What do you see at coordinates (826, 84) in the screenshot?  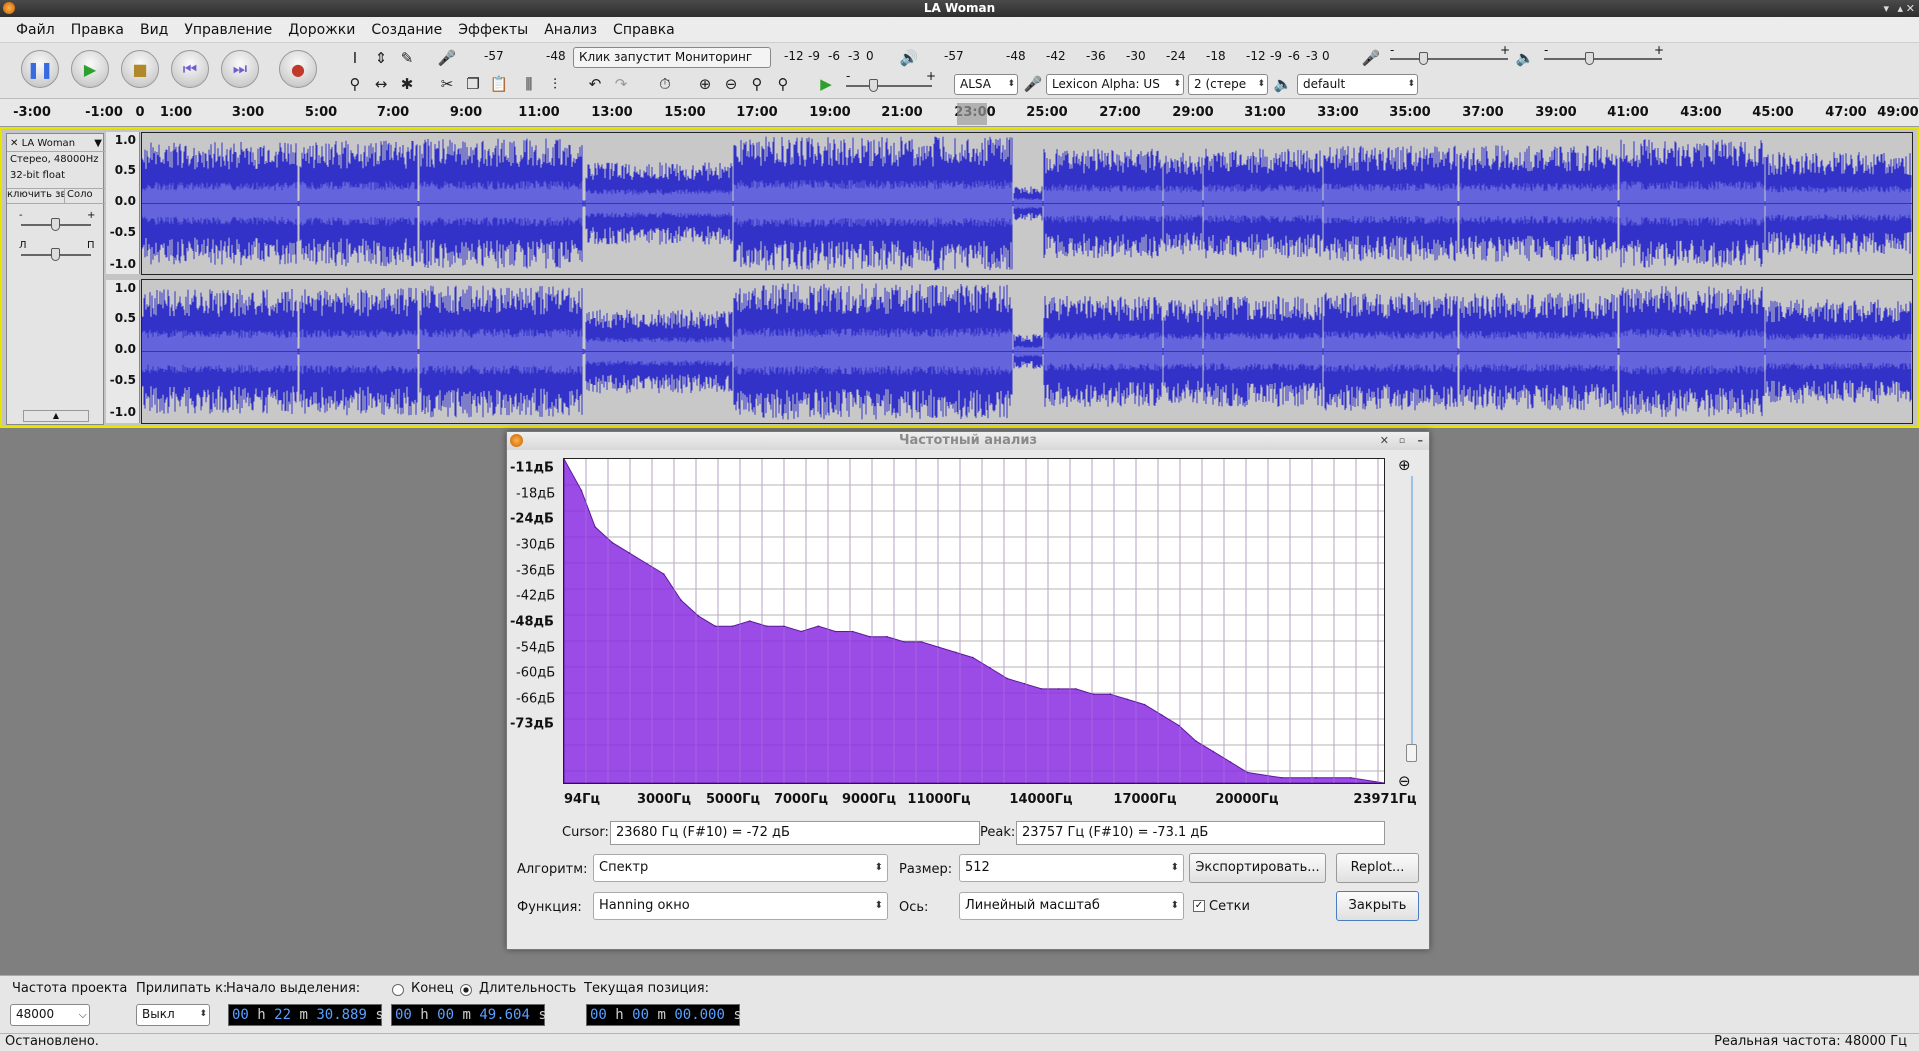 I see `play-at-speed-icon: ▶` at bounding box center [826, 84].